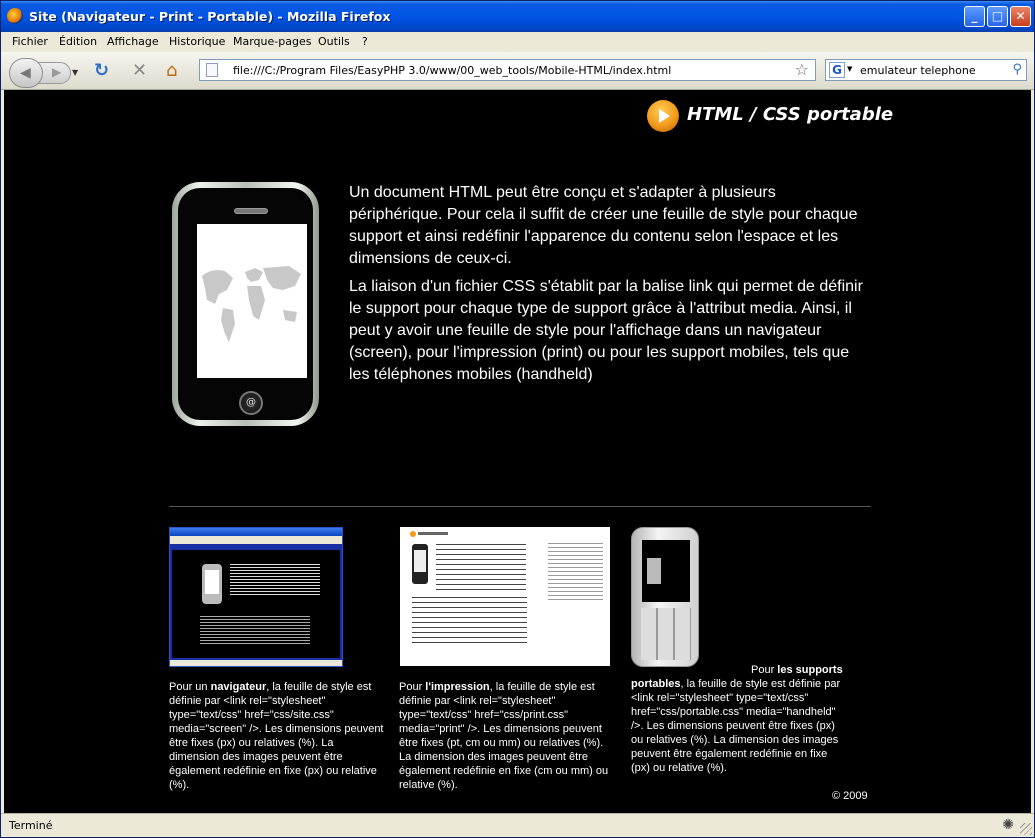 The width and height of the screenshot is (1035, 838). What do you see at coordinates (101, 71) in the screenshot?
I see `reload-icon: ↻` at bounding box center [101, 71].